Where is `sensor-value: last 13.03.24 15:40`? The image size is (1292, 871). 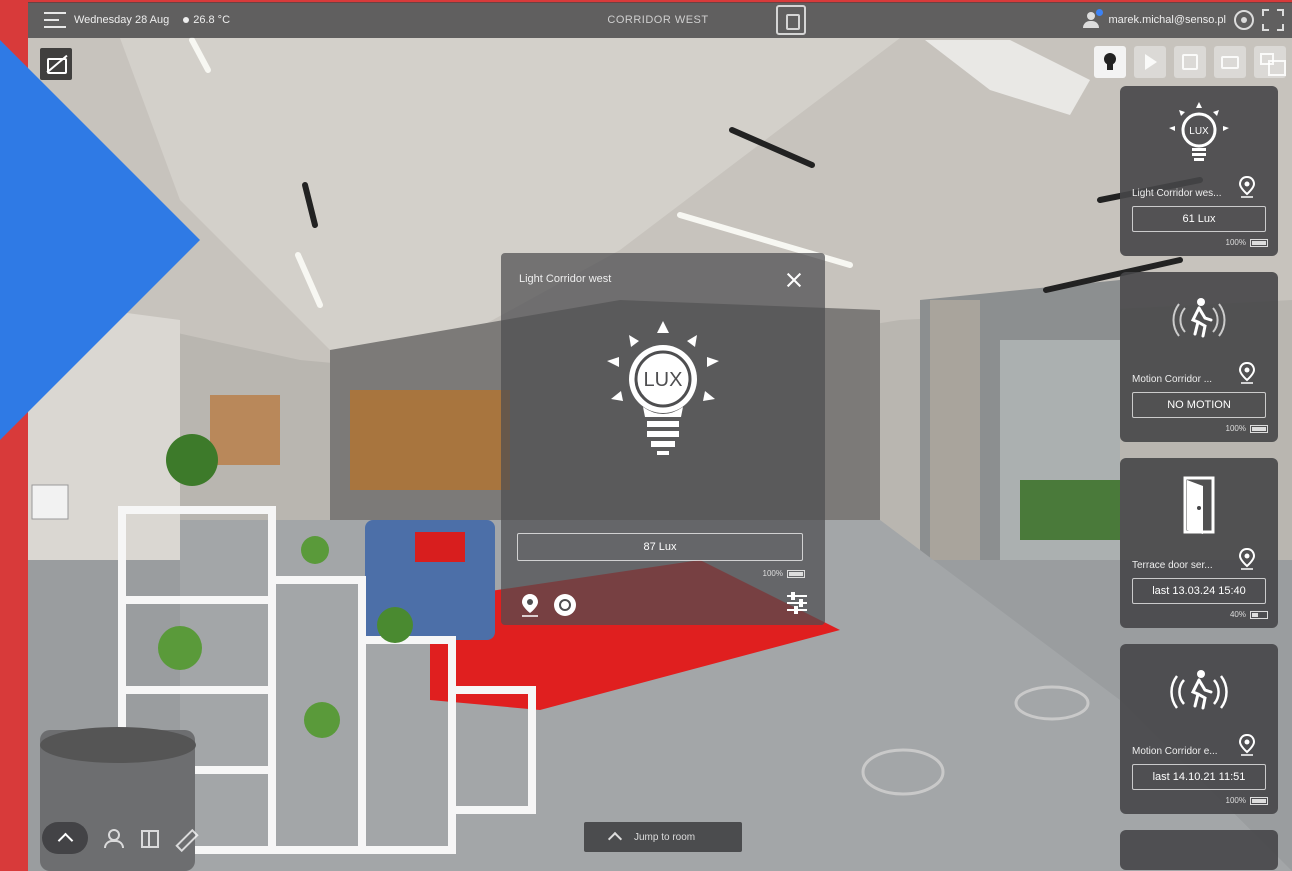 sensor-value: last 13.03.24 15:40 is located at coordinates (1199, 591).